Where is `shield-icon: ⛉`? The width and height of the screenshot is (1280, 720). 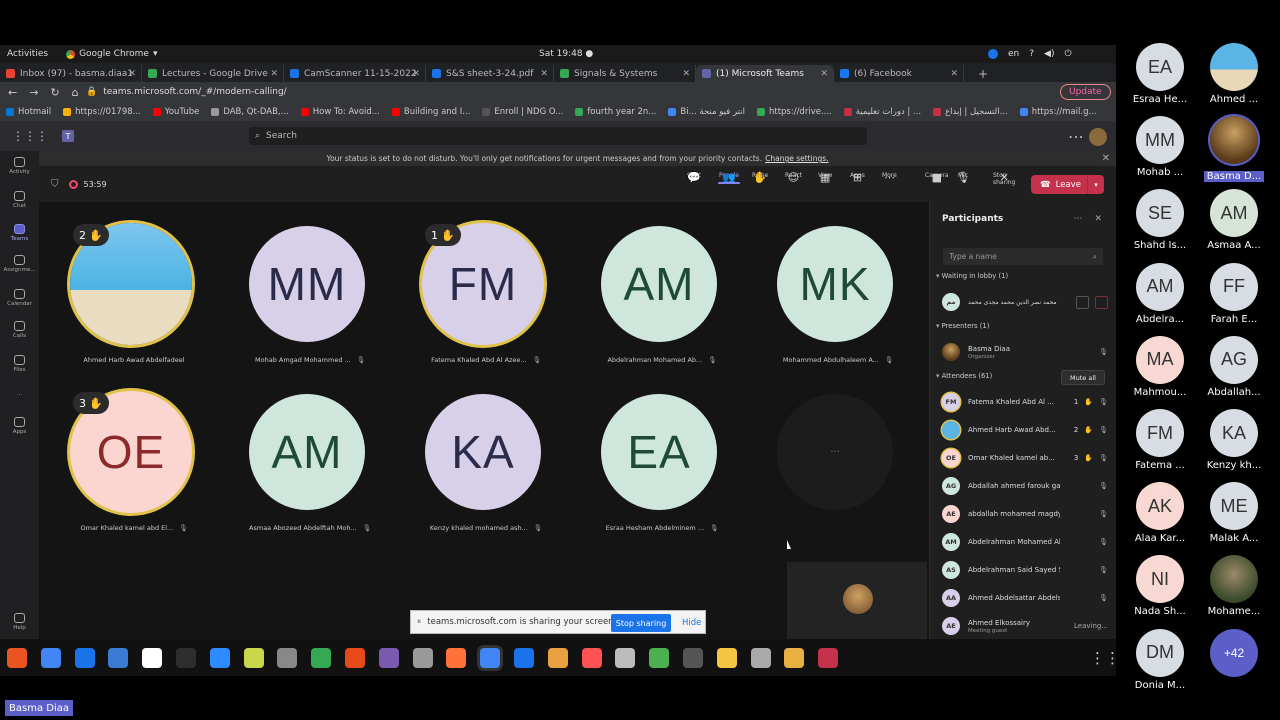 shield-icon: ⛉ is located at coordinates (55, 184).